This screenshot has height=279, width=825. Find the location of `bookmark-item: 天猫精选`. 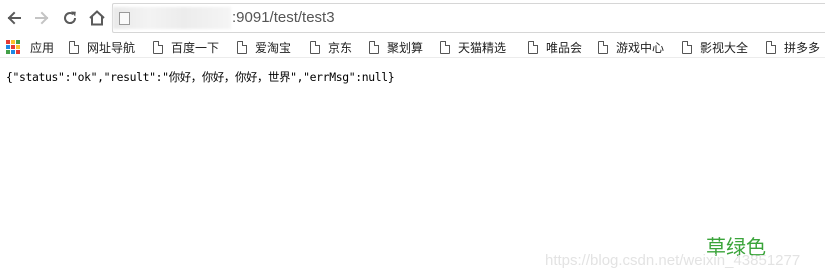

bookmark-item: 天猫精选 is located at coordinates (473, 47).